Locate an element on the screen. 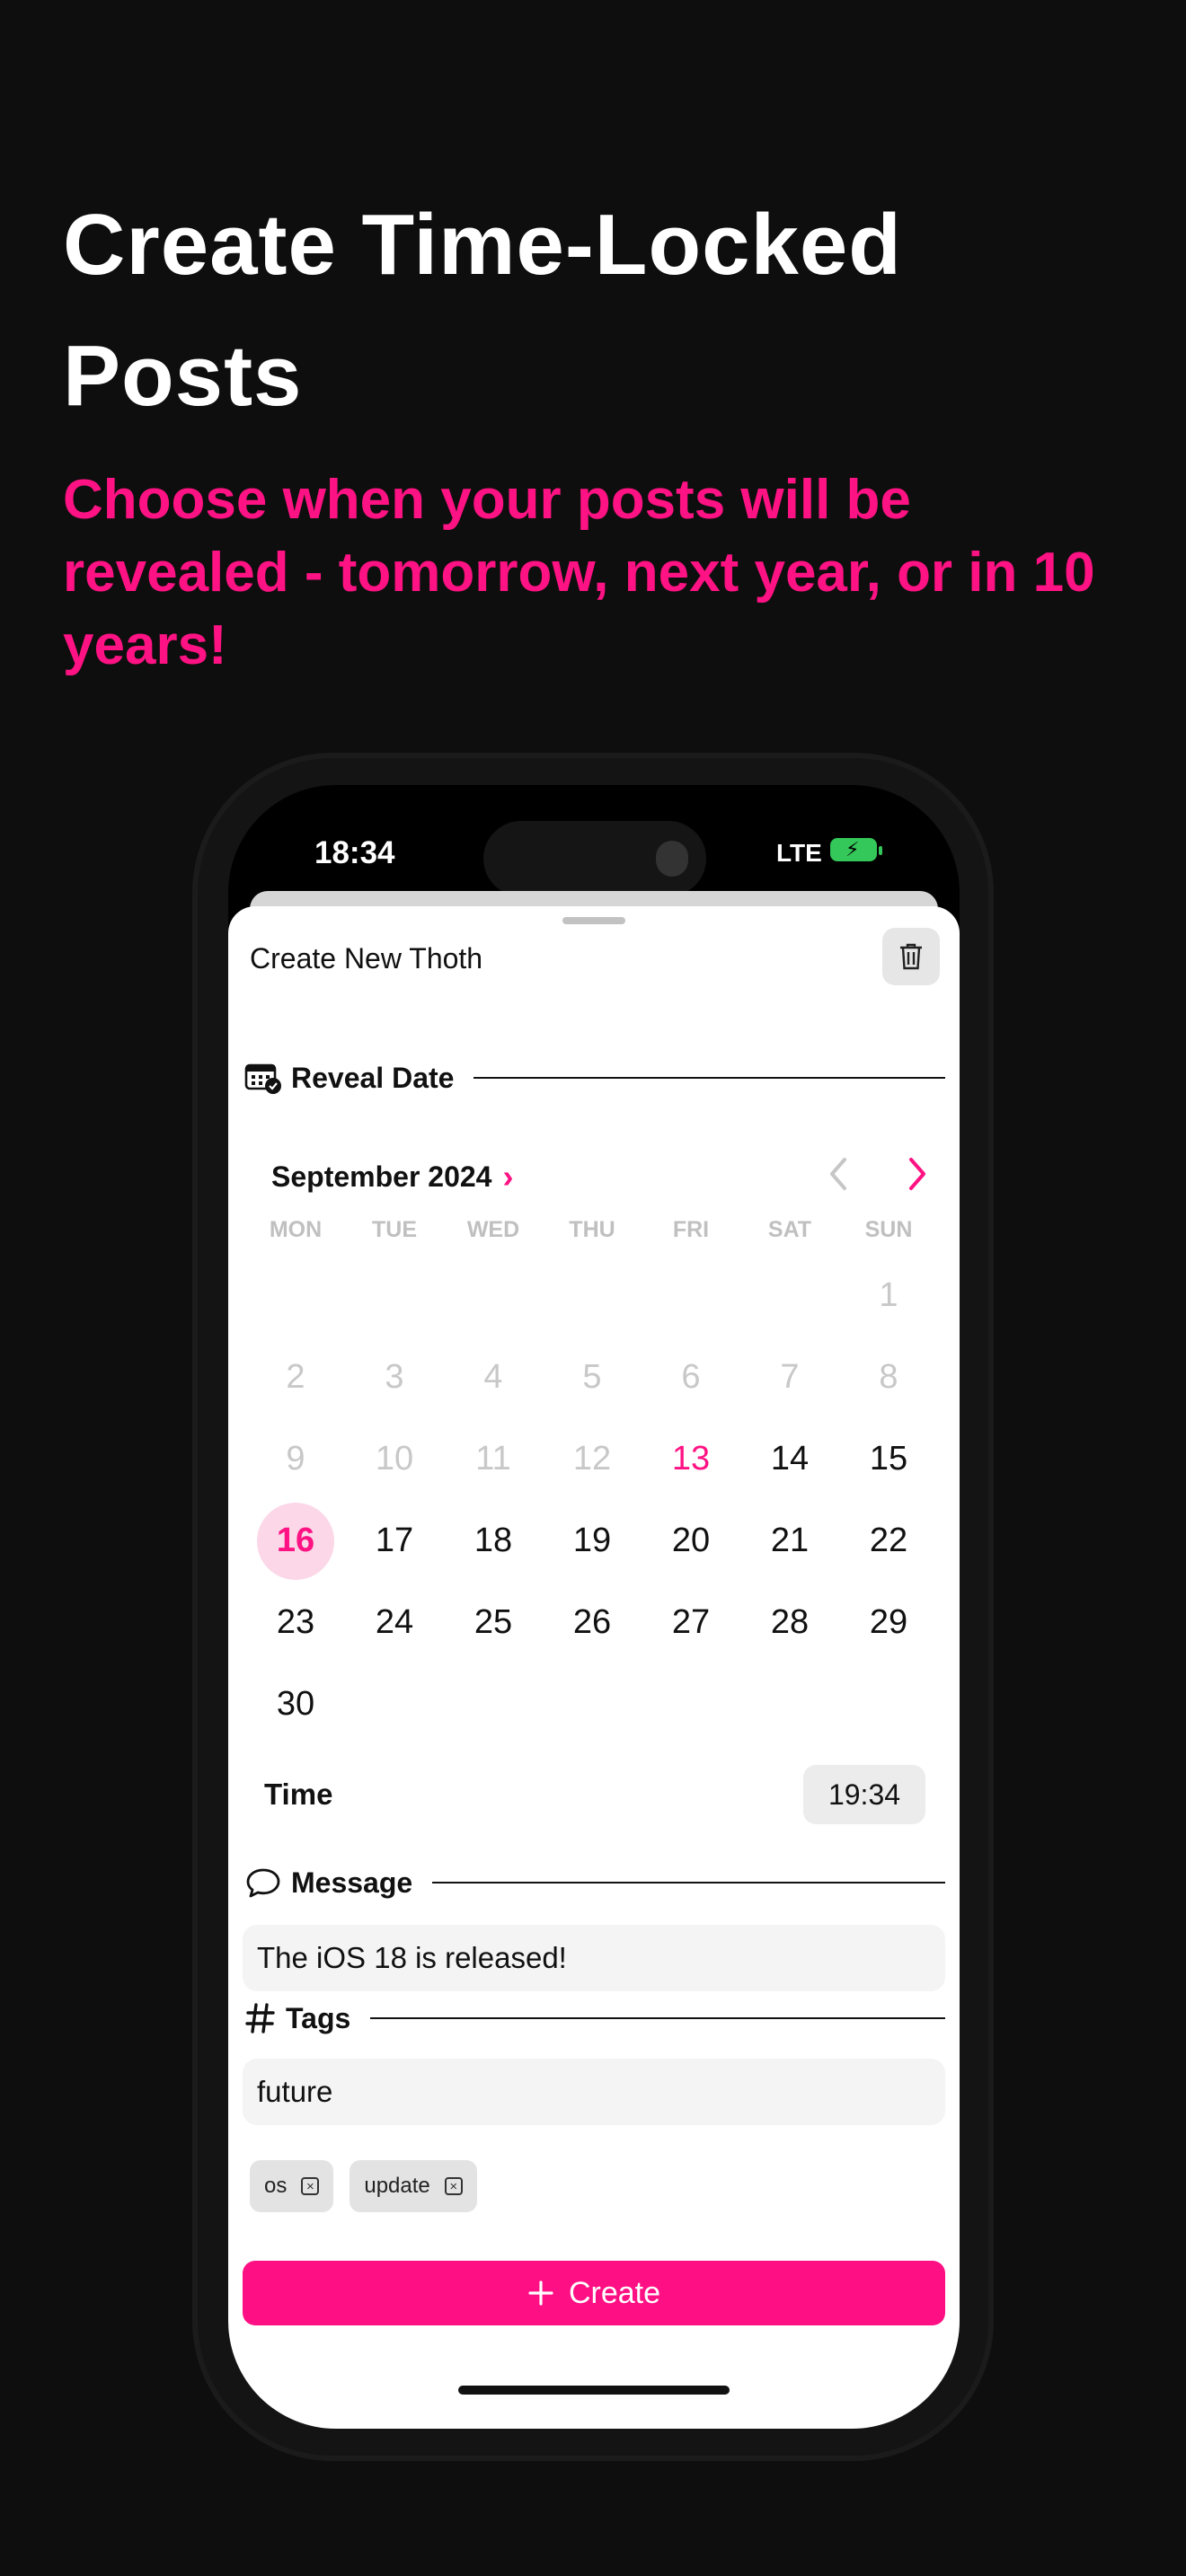 Image resolution: width=1186 pixels, height=2576 pixels. tag-chip: os × is located at coordinates (292, 2186).